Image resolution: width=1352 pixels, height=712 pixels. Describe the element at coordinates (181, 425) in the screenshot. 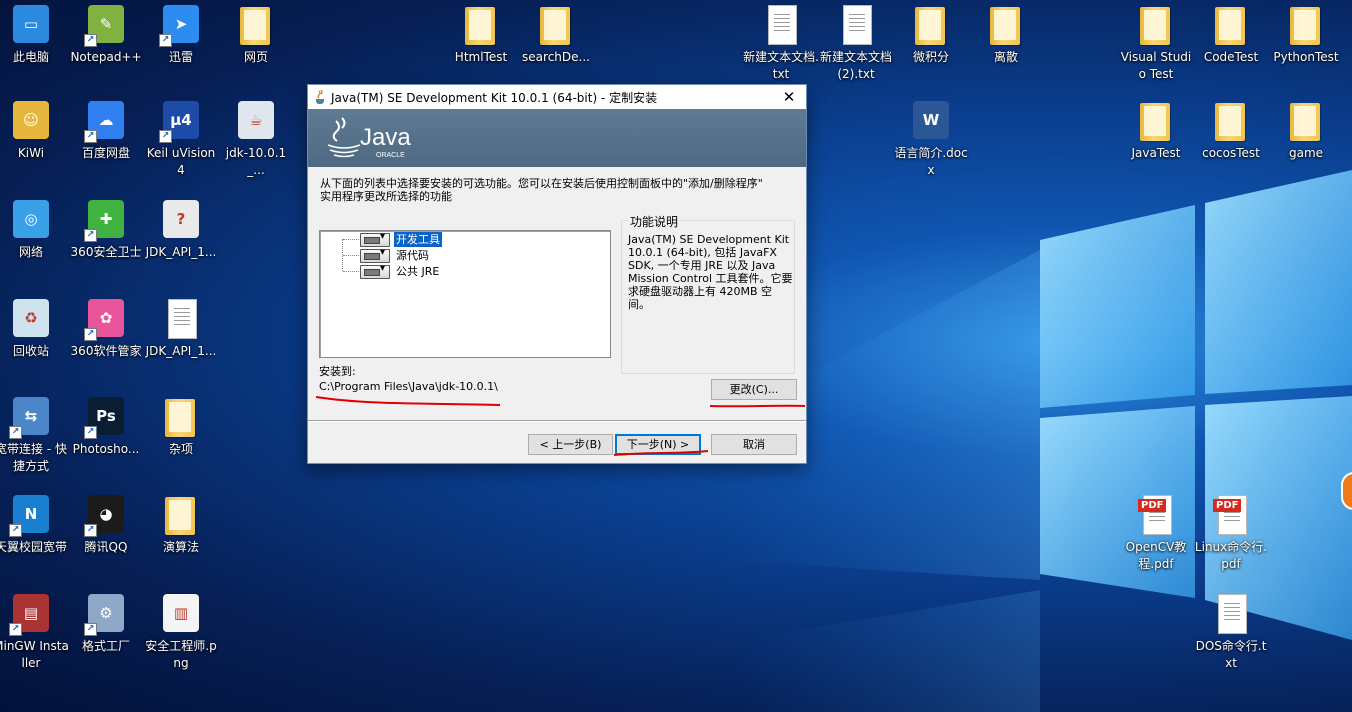

I see `desktop-icon: 杂项` at that location.